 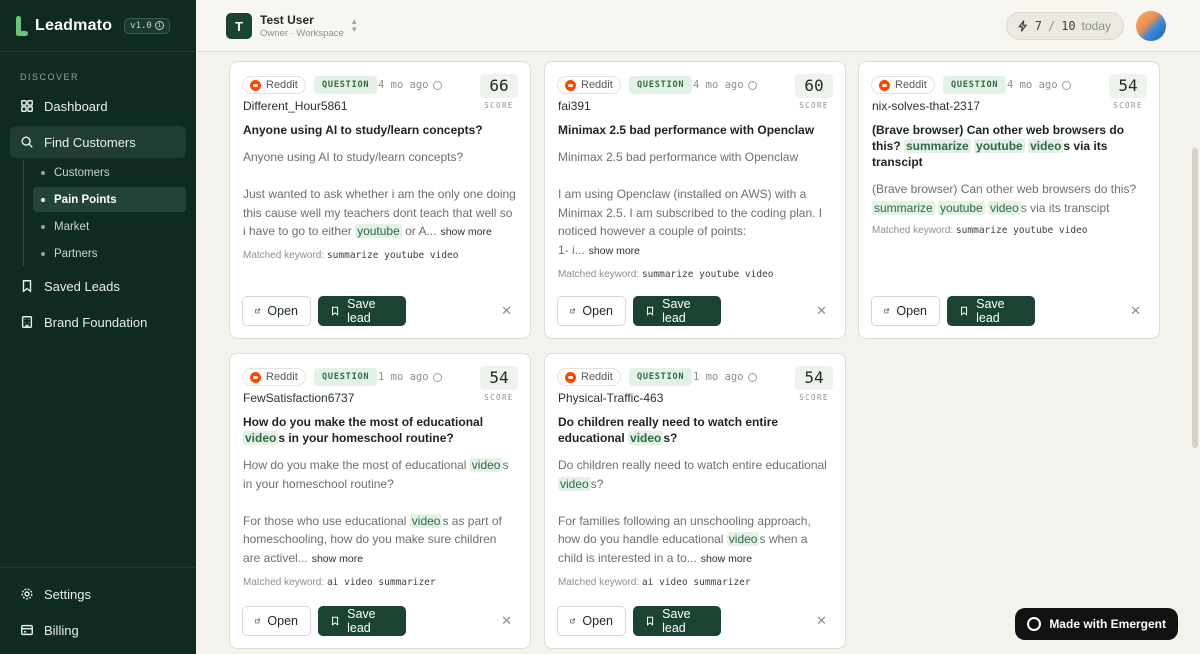 What do you see at coordinates (1128, 86) in the screenshot?
I see `score-value: 54` at bounding box center [1128, 86].